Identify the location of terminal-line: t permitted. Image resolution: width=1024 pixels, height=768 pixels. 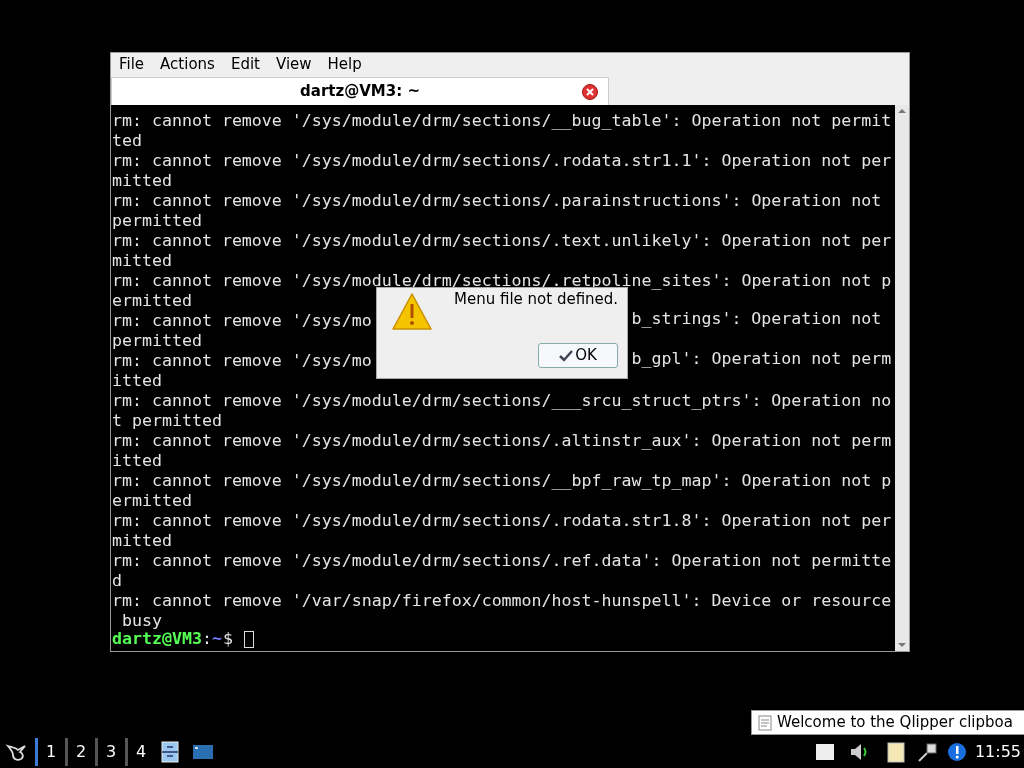
(167, 420).